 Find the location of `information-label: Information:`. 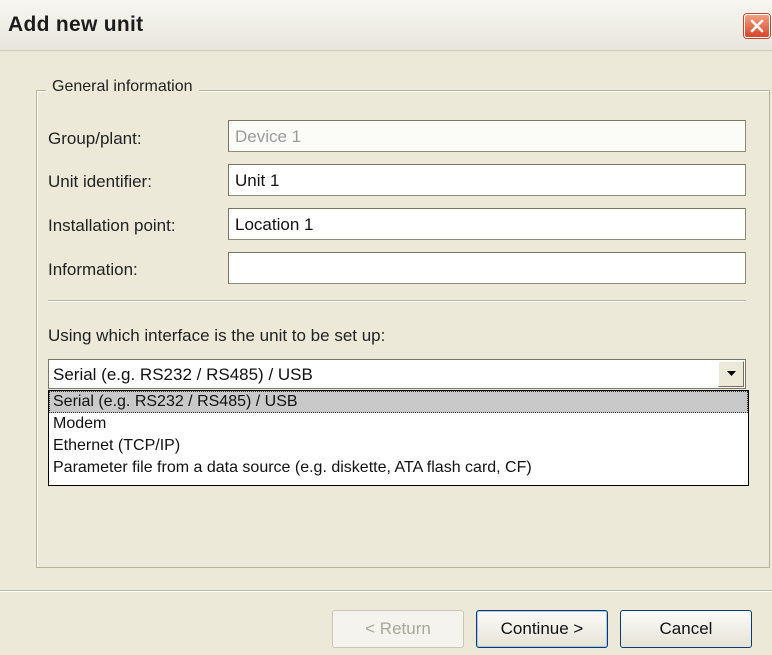

information-label: Information: is located at coordinates (93, 269).